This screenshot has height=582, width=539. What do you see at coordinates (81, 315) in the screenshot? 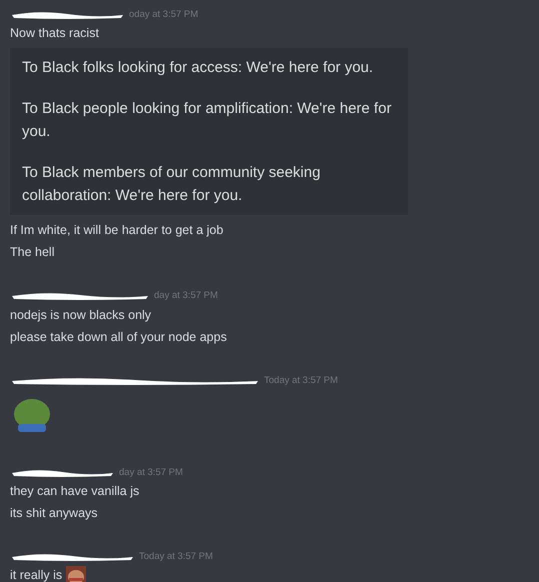
I see `message-text: nodejs is now blacks only` at bounding box center [81, 315].